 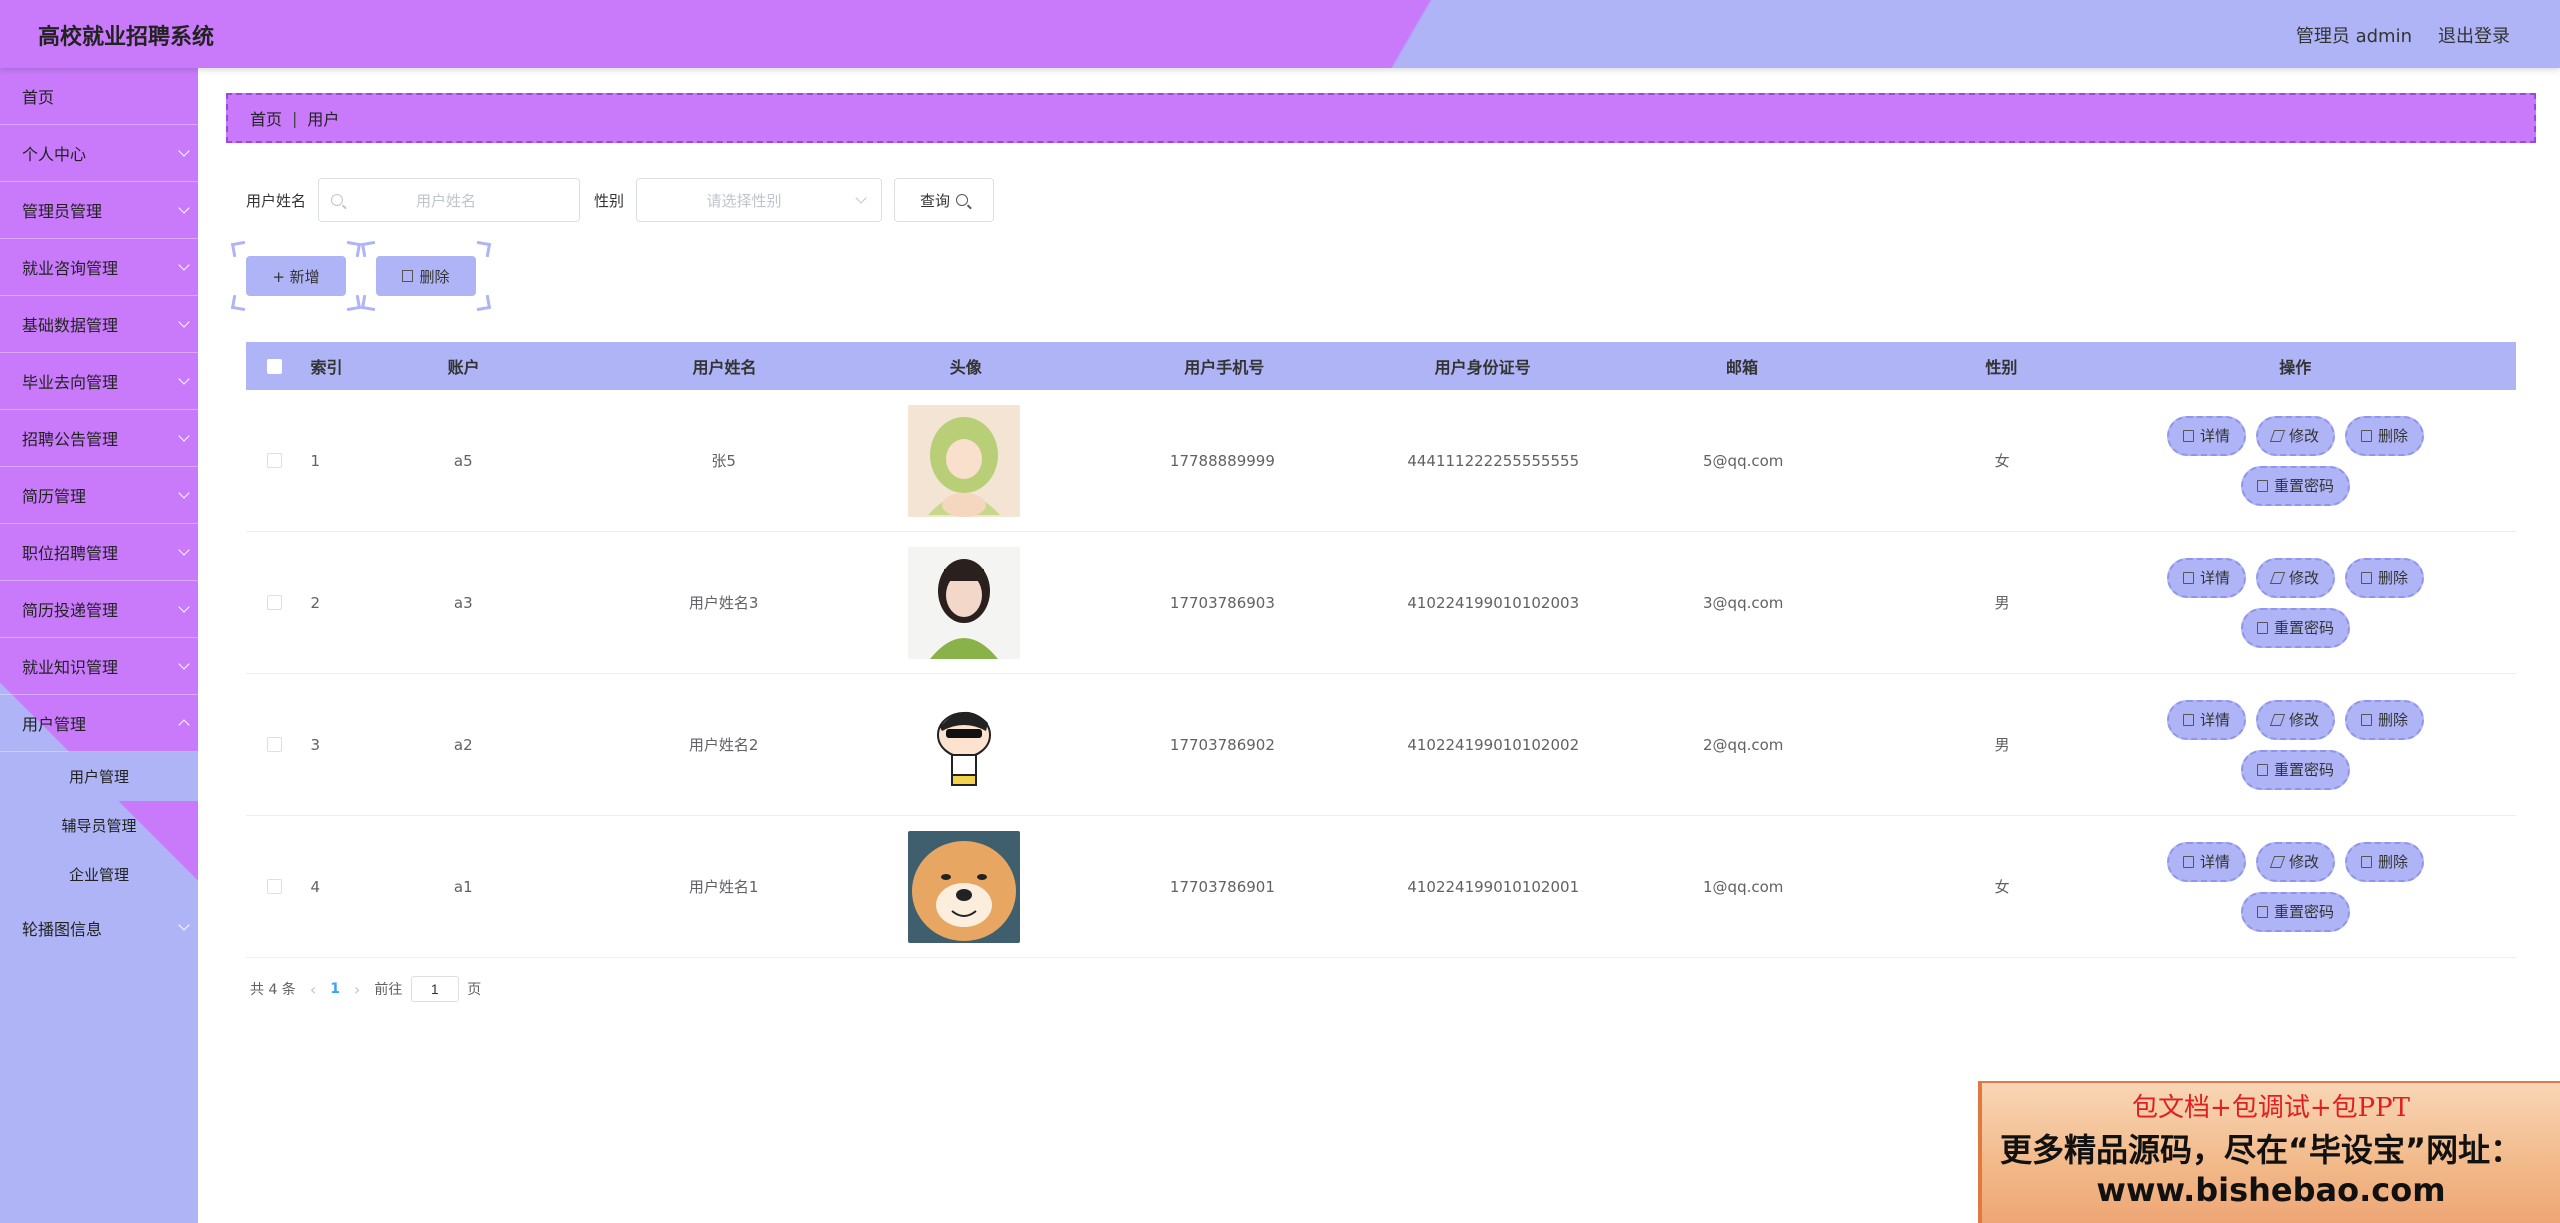 What do you see at coordinates (337, 200) in the screenshot?
I see `search-icon` at bounding box center [337, 200].